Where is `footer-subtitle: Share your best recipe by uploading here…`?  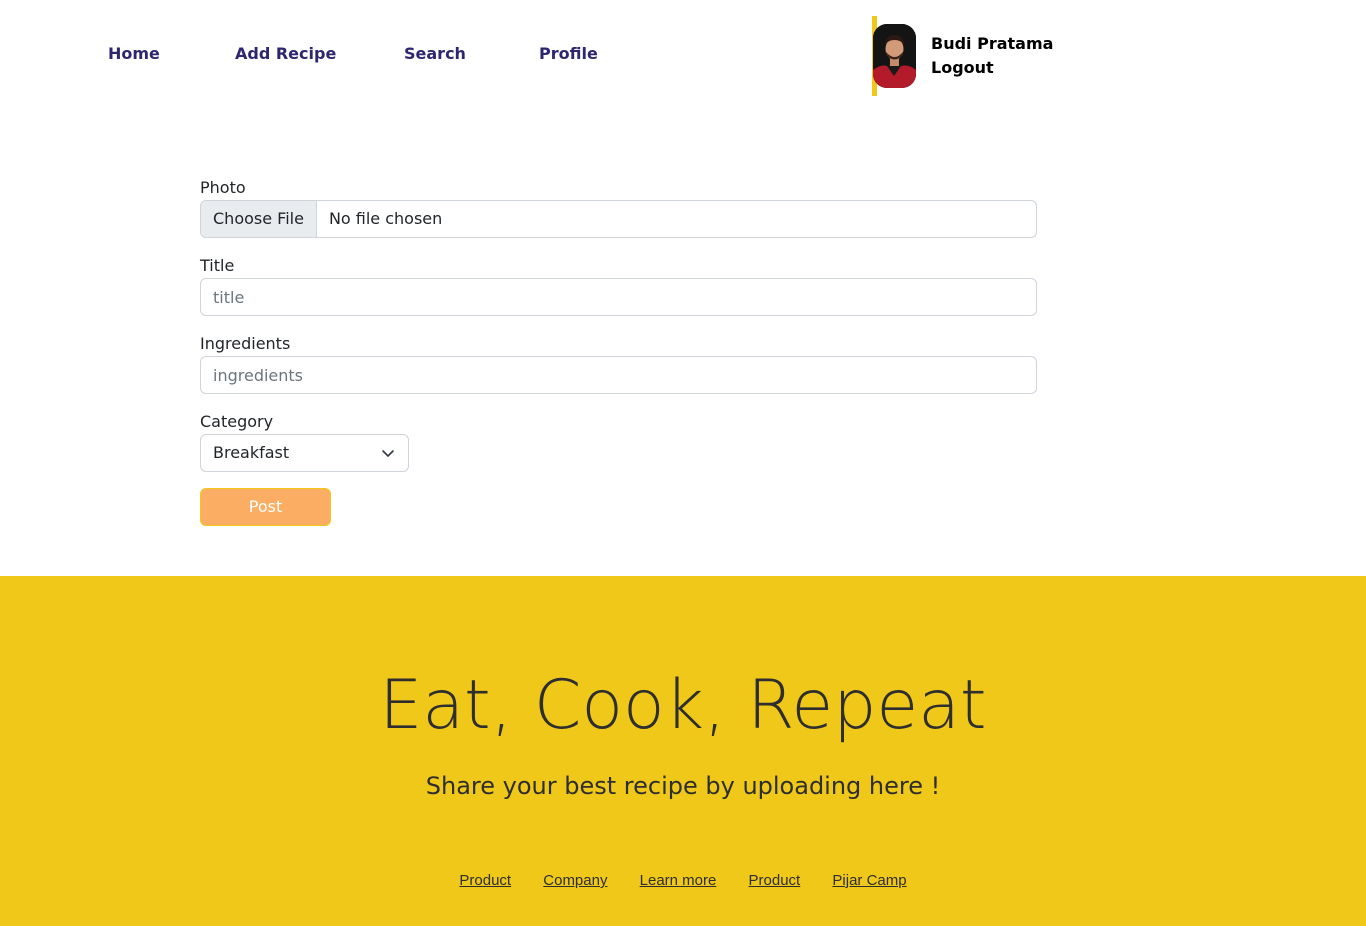
footer-subtitle: Share your best recipe by uploading here… is located at coordinates (683, 786).